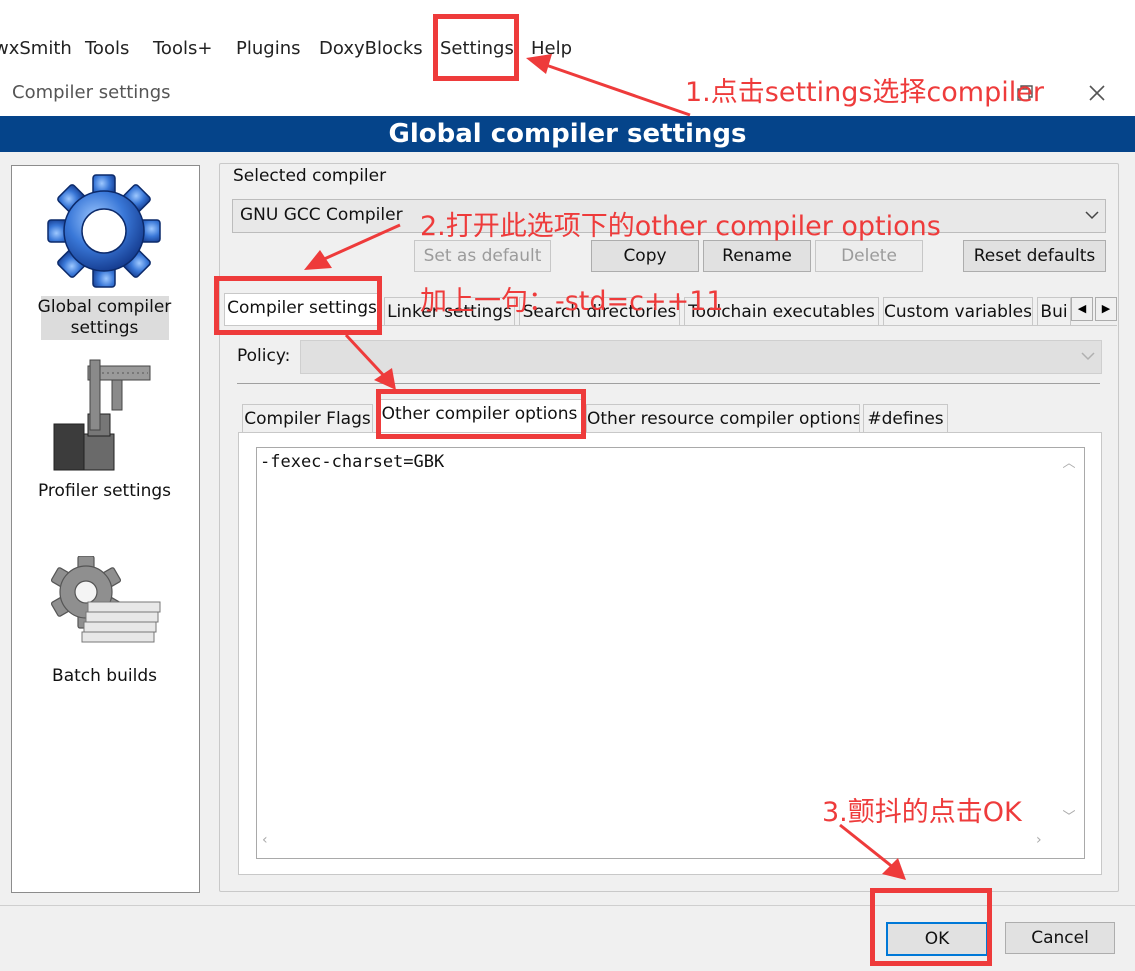 The image size is (1135, 971). Describe the element at coordinates (361, 242) in the screenshot. I see `arrow-step2` at that location.